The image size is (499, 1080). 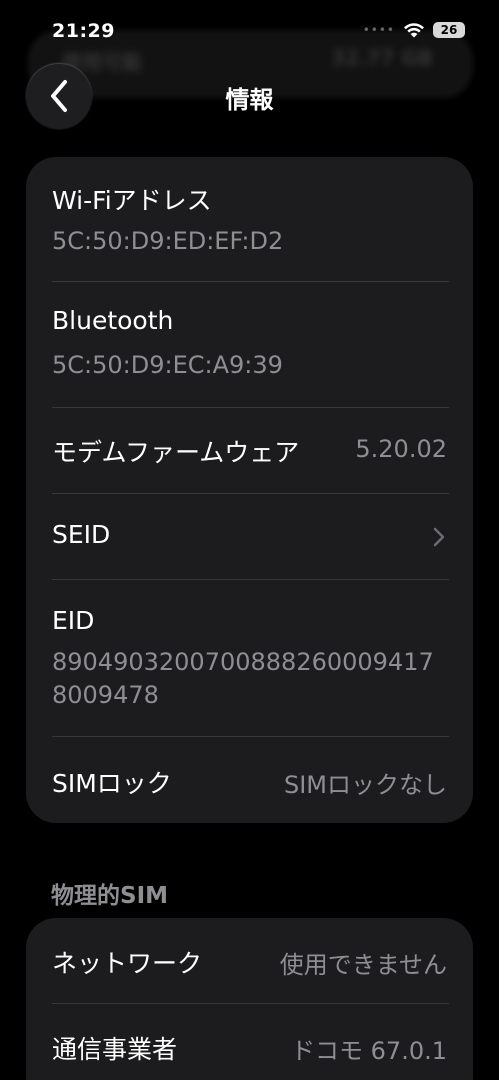 I want to click on carrier-value: ドコモ 67.0.1, so click(x=369, y=1051).